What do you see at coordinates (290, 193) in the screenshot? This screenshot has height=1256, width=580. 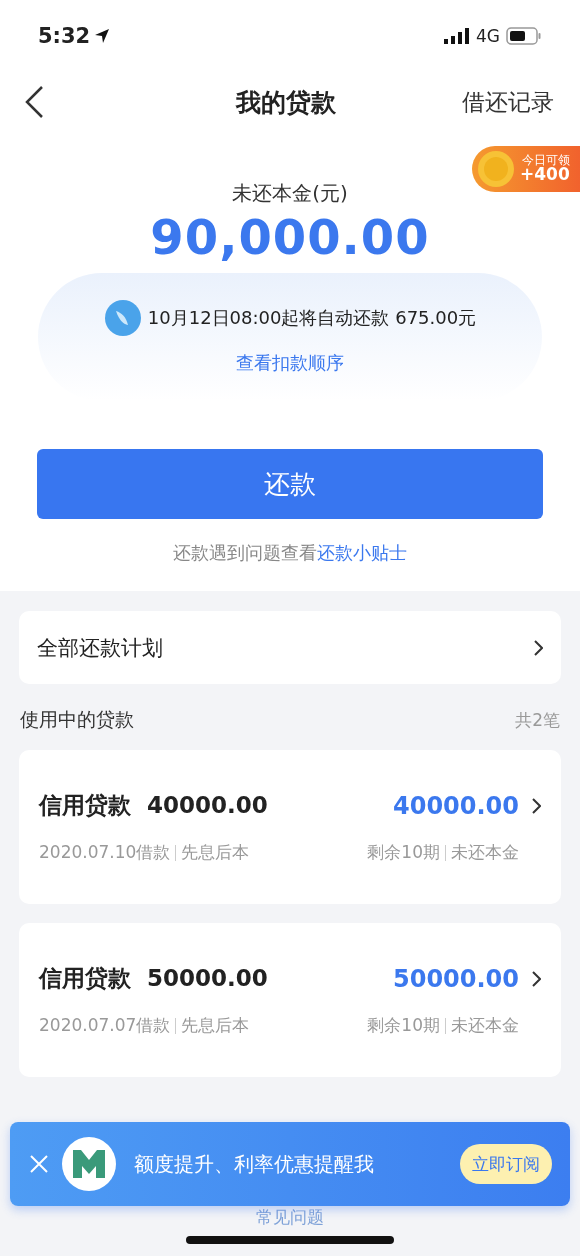 I see `principal-label: 未还本金(元)` at bounding box center [290, 193].